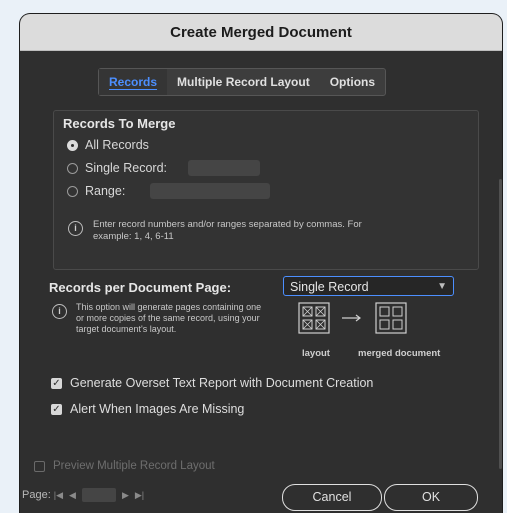 The height and width of the screenshot is (513, 507). I want to click on radio-single-record: Single Record:, so click(117, 168).